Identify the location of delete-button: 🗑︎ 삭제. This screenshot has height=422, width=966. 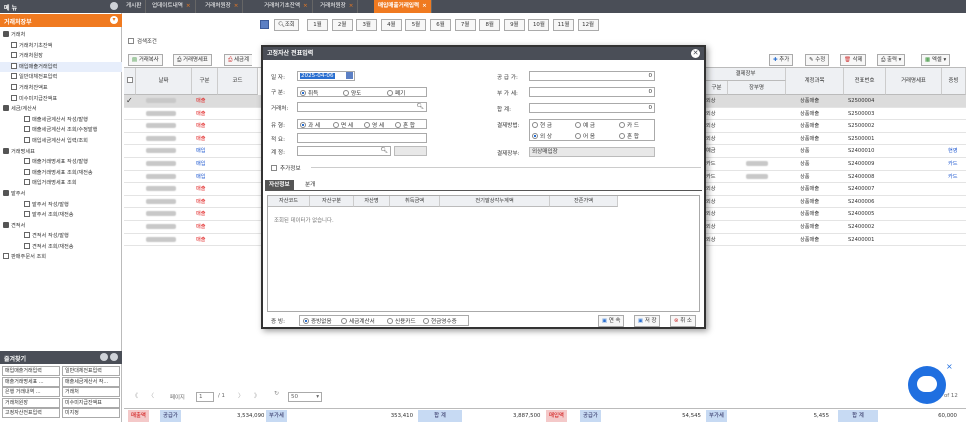
(853, 60).